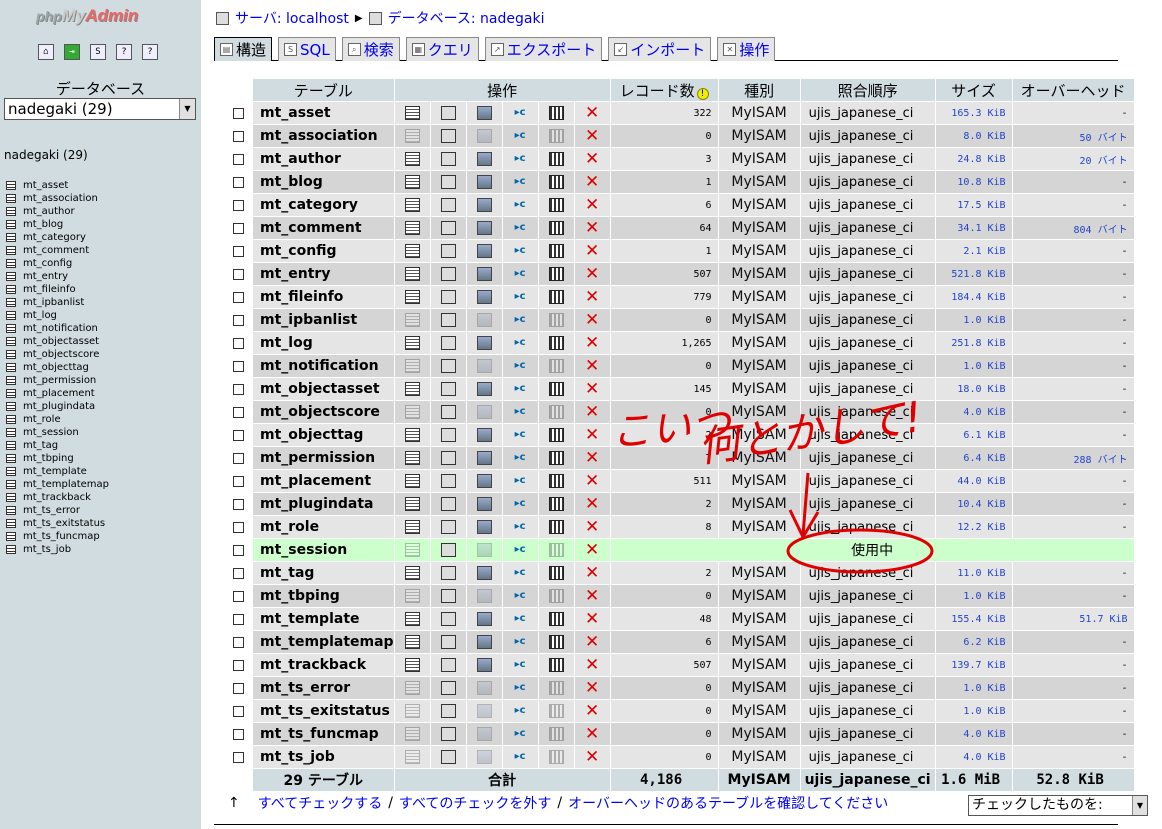 This screenshot has width=1162, height=829. What do you see at coordinates (973, 619) in the screenshot?
I see `table-size: 155.4 KiB` at bounding box center [973, 619].